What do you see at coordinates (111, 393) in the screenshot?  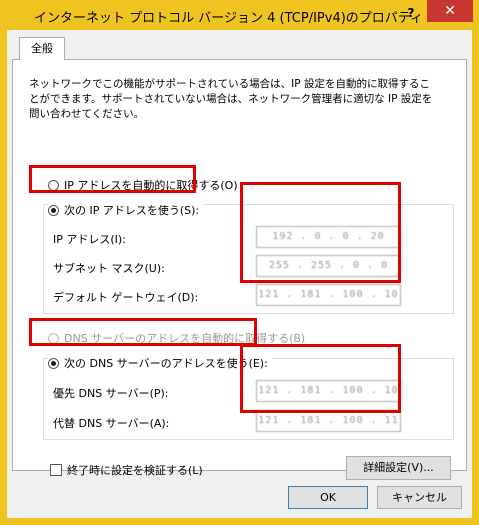 I see `preferred-dns-label: 優先 DNS サーバー(P):` at bounding box center [111, 393].